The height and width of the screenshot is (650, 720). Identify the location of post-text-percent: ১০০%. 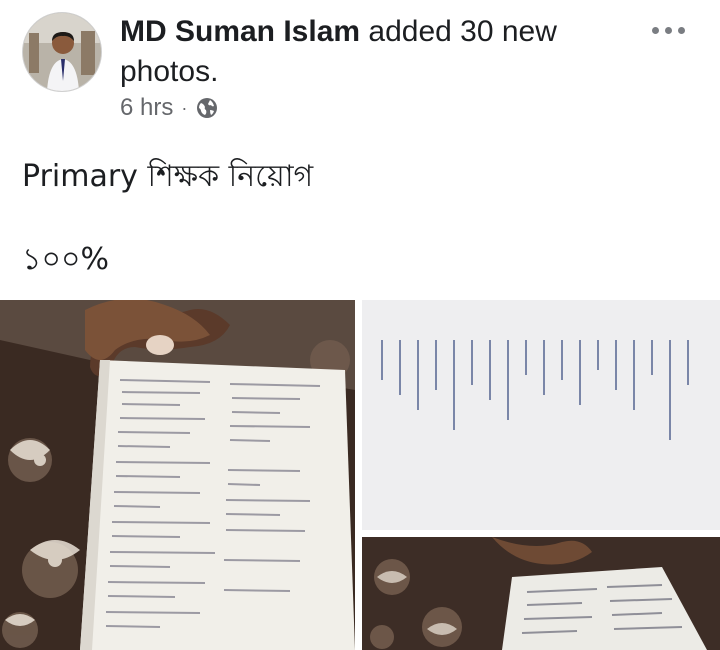
(65, 259).